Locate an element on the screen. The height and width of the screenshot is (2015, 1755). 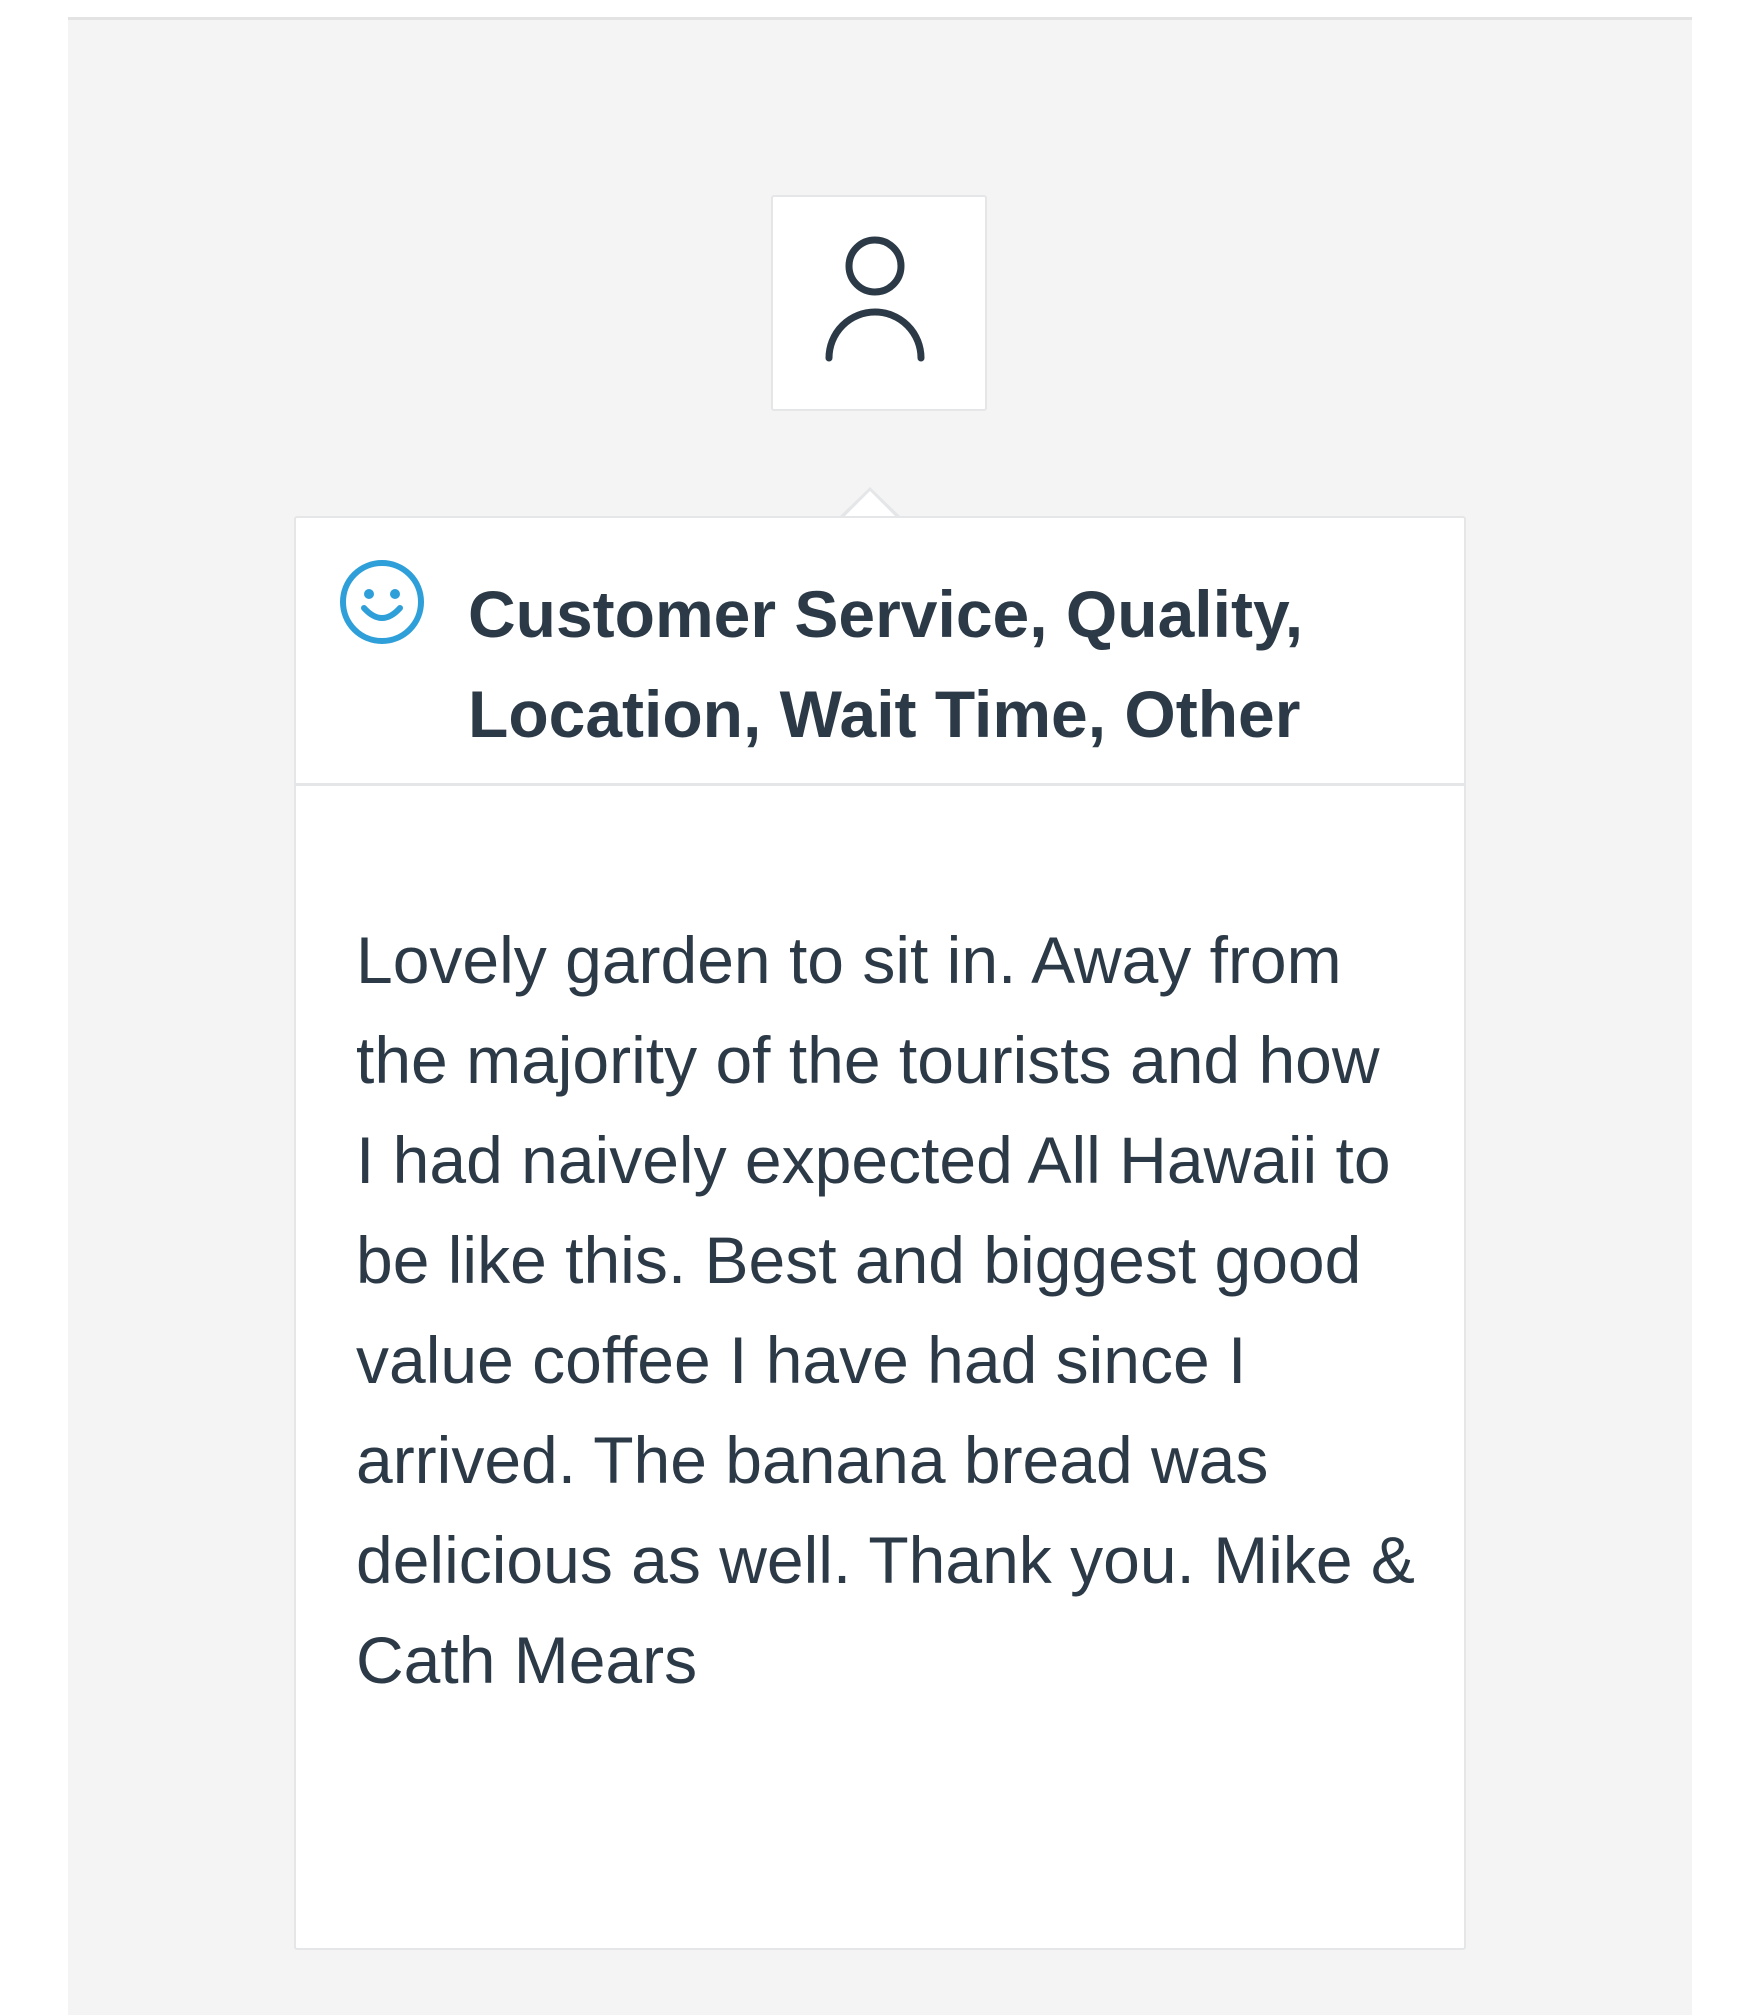
reviewer-avatar is located at coordinates (879, 303).